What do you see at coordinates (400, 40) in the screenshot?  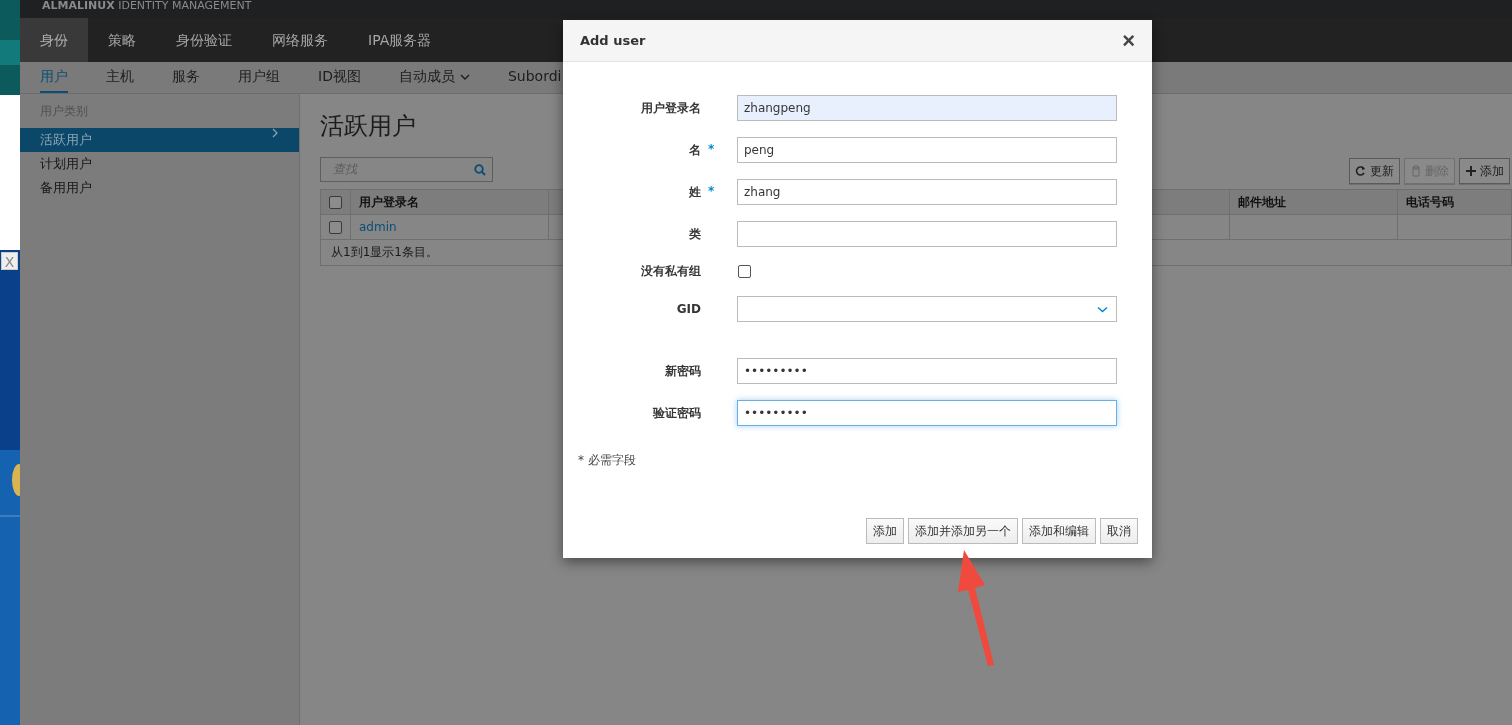 I see `nav-tab: IPA服务器` at bounding box center [400, 40].